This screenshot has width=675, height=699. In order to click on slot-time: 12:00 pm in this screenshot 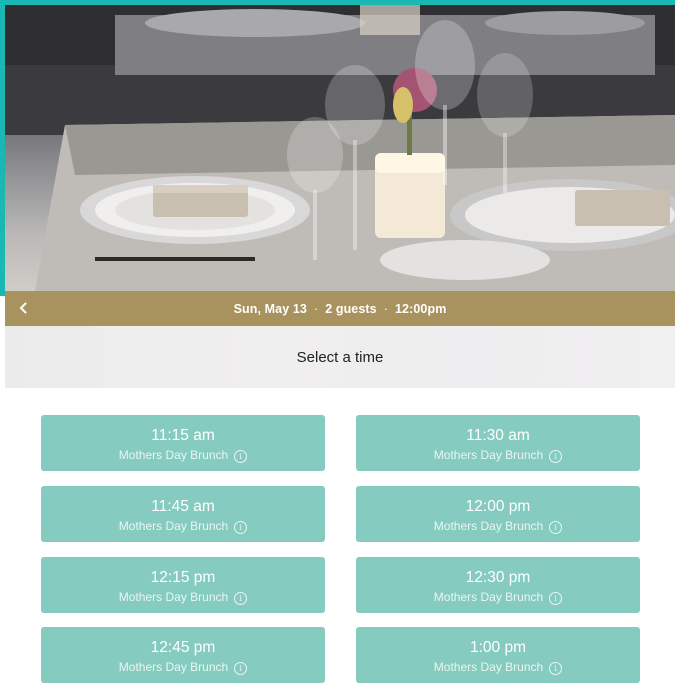, I will do `click(498, 506)`.